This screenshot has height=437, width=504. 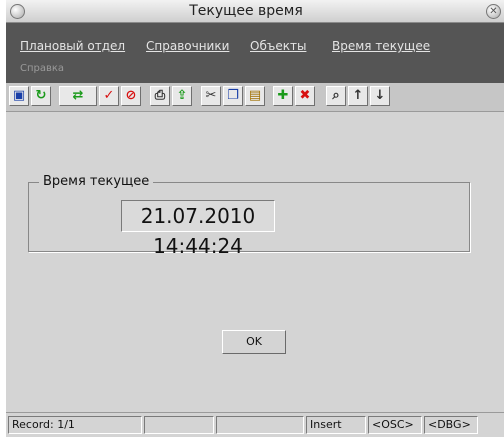 What do you see at coordinates (42, 68) in the screenshot?
I see `menu-help: Справка` at bounding box center [42, 68].